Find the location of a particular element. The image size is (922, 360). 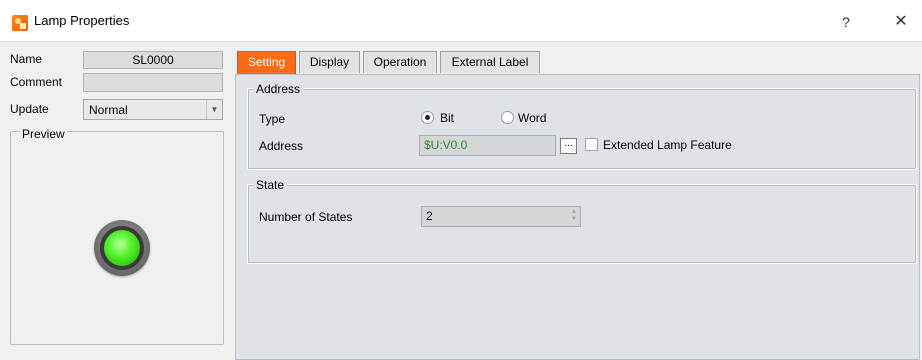

type-word-label: Word is located at coordinates (532, 118).